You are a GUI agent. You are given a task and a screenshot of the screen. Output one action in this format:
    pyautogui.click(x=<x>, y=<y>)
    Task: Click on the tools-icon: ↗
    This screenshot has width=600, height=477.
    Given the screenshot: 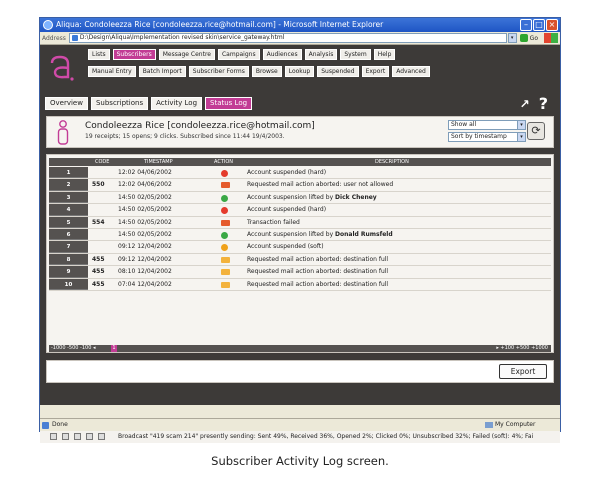 What is the action you would take?
    pyautogui.click(x=525, y=104)
    